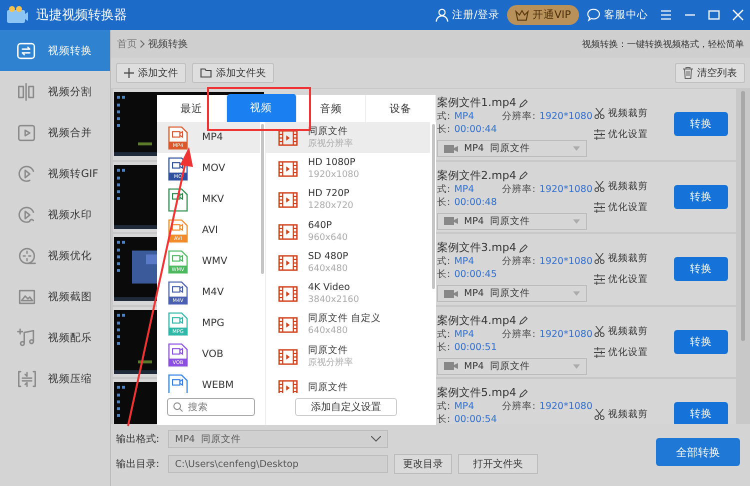 This screenshot has width=750, height=486. Describe the element at coordinates (233, 73) in the screenshot. I see `add-folder-button: 添加文件夹` at that location.